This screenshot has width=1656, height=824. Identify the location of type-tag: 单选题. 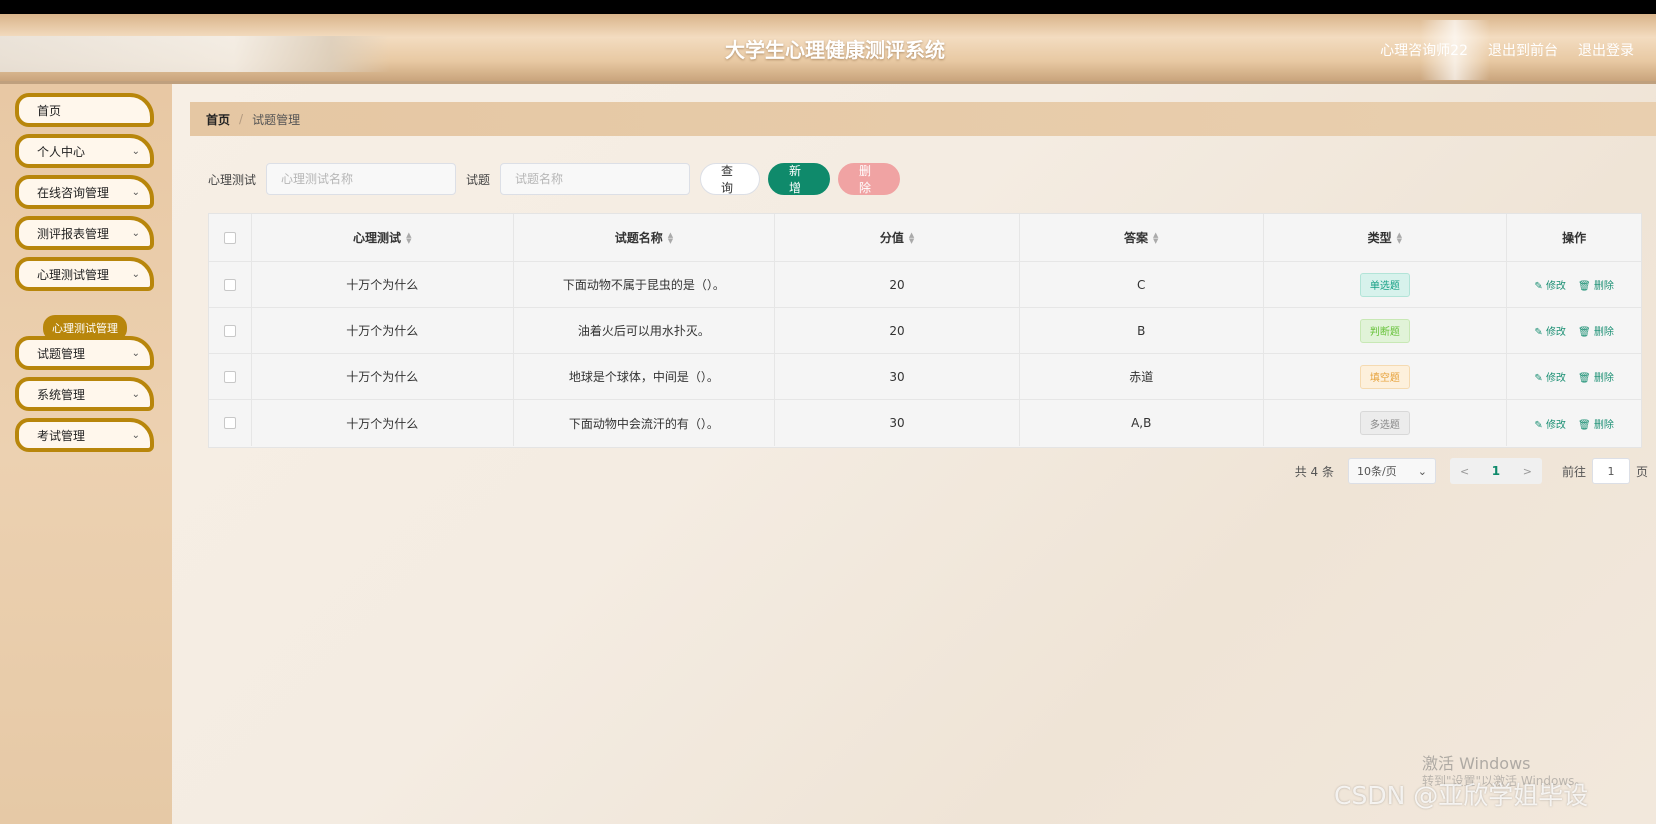
(1384, 284).